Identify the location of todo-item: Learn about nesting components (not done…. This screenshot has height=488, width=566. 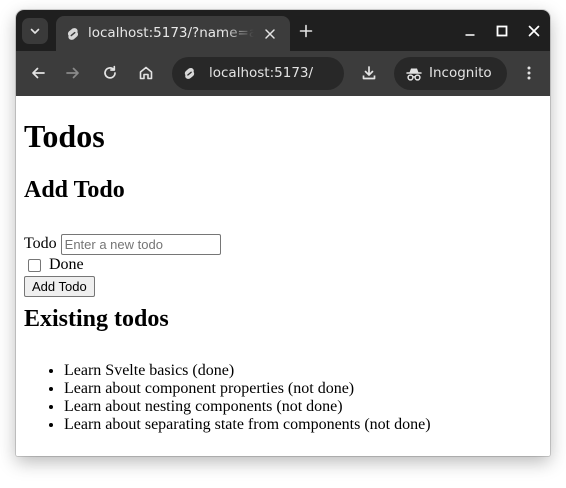
(247, 407).